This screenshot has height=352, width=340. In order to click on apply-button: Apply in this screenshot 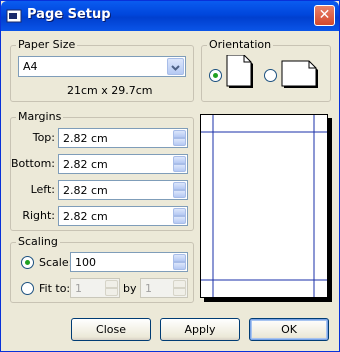, I will do `click(200, 329)`.